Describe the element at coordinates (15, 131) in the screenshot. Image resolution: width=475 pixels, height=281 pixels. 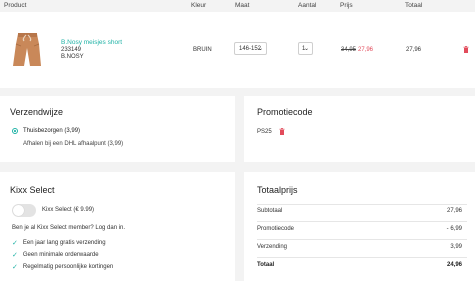
I see `radio-selected` at that location.